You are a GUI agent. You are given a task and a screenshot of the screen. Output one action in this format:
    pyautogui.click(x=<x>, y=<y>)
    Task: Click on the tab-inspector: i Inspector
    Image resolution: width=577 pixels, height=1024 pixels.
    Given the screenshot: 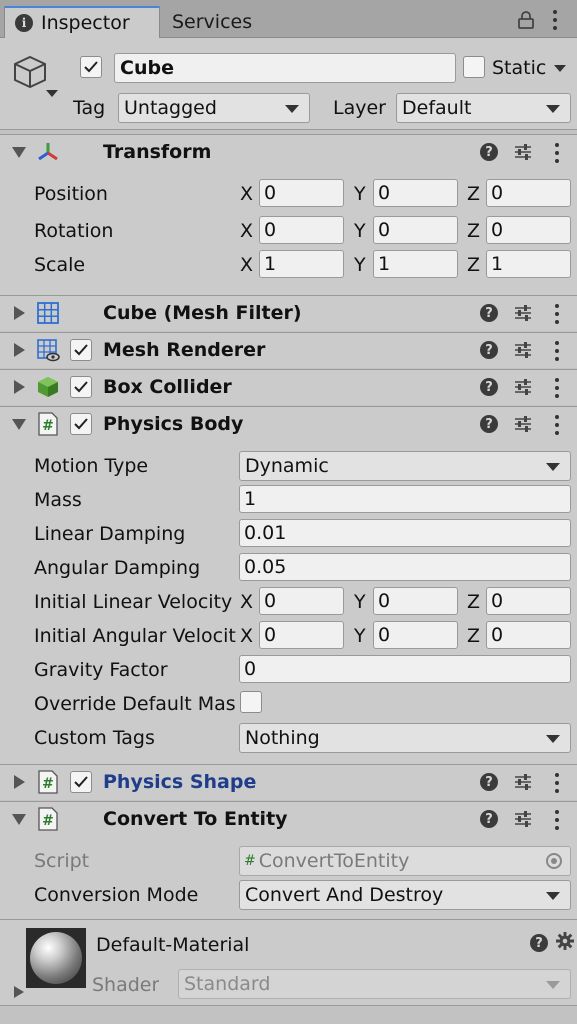 What is the action you would take?
    pyautogui.click(x=82, y=22)
    